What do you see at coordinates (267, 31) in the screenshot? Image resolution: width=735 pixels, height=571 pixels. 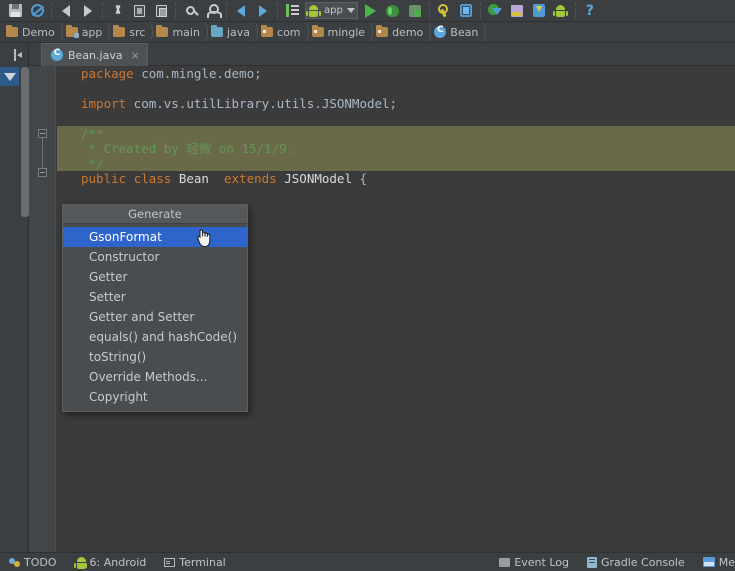 I see `package-folder-icon` at bounding box center [267, 31].